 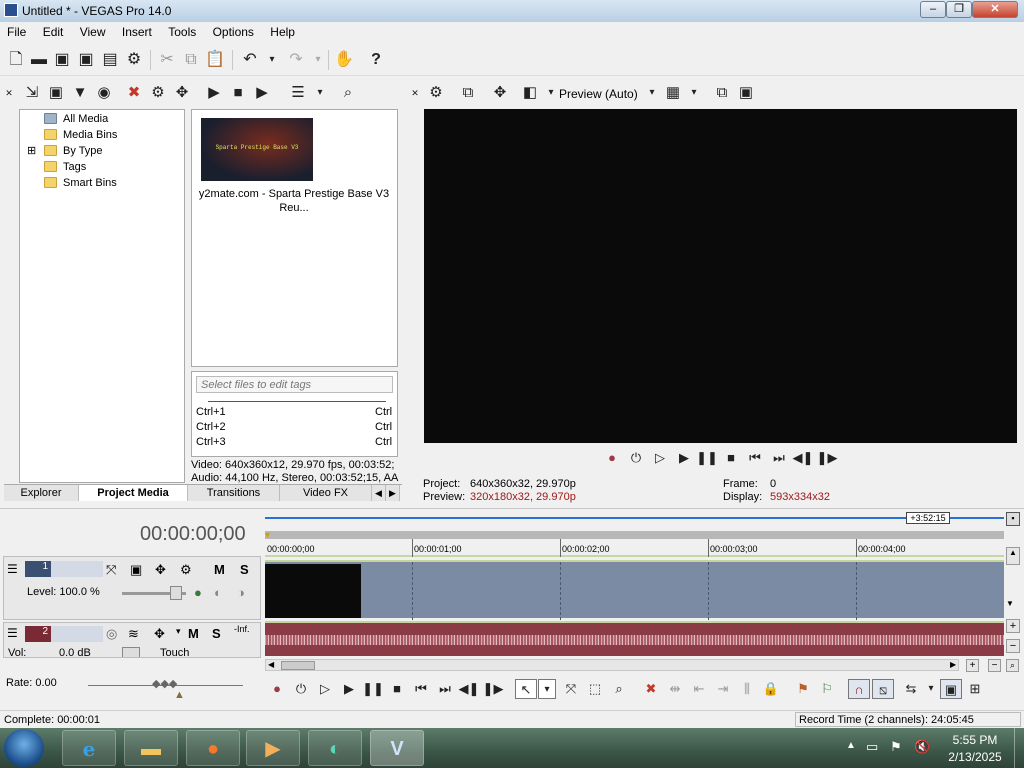 I want to click on save-as-icon: ▣, so click(x=86, y=60).